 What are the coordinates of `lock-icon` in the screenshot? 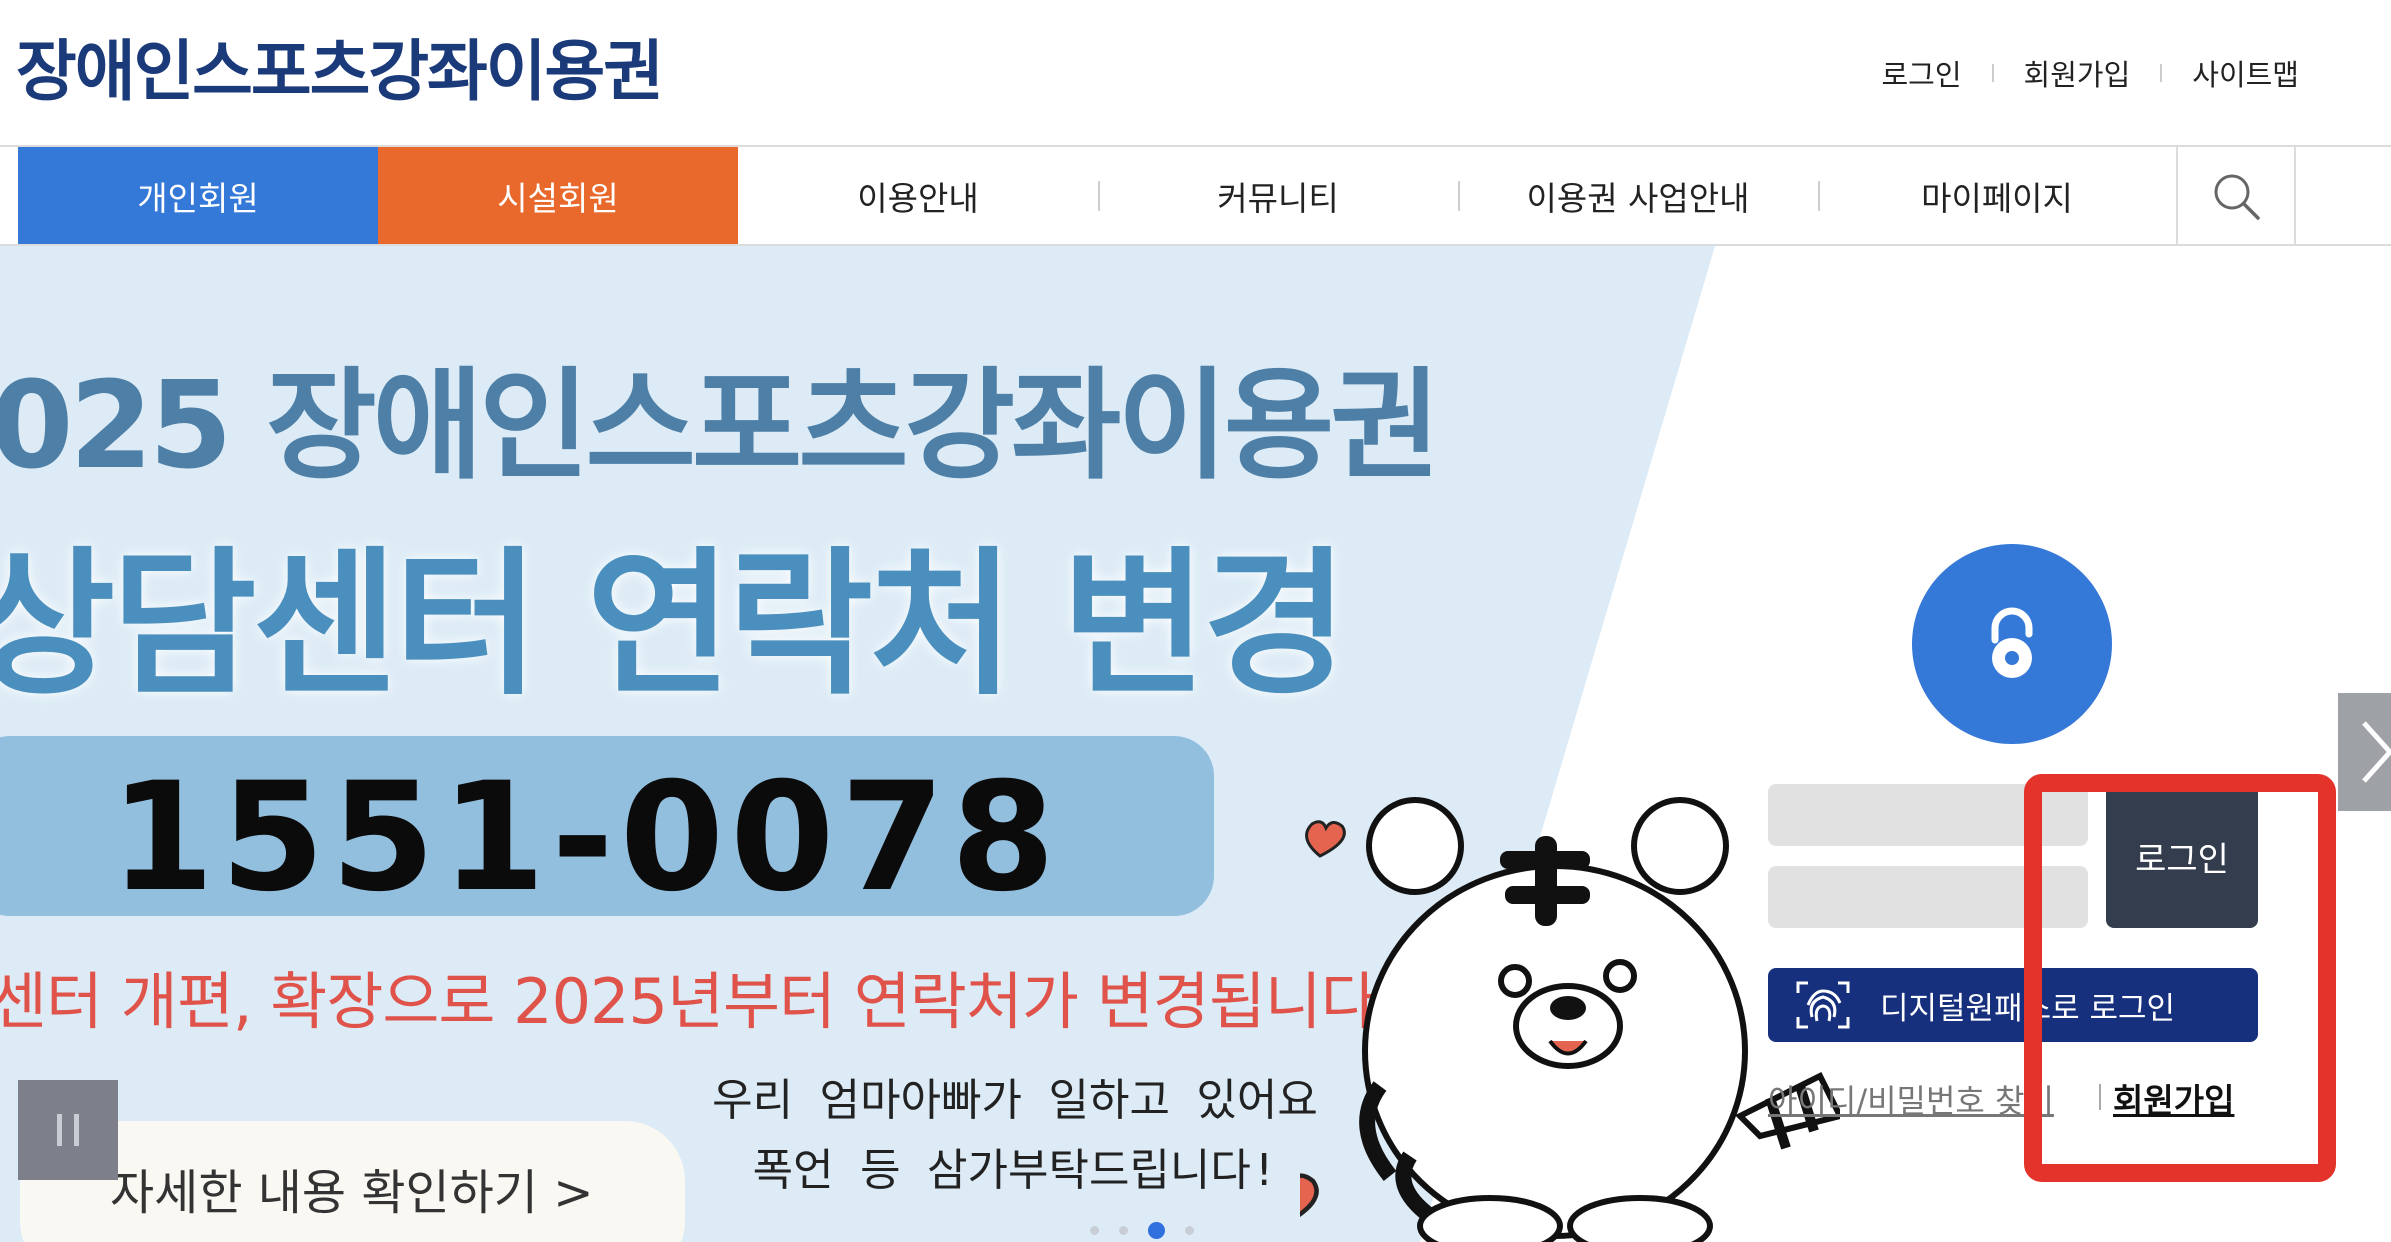 It's located at (2012, 642).